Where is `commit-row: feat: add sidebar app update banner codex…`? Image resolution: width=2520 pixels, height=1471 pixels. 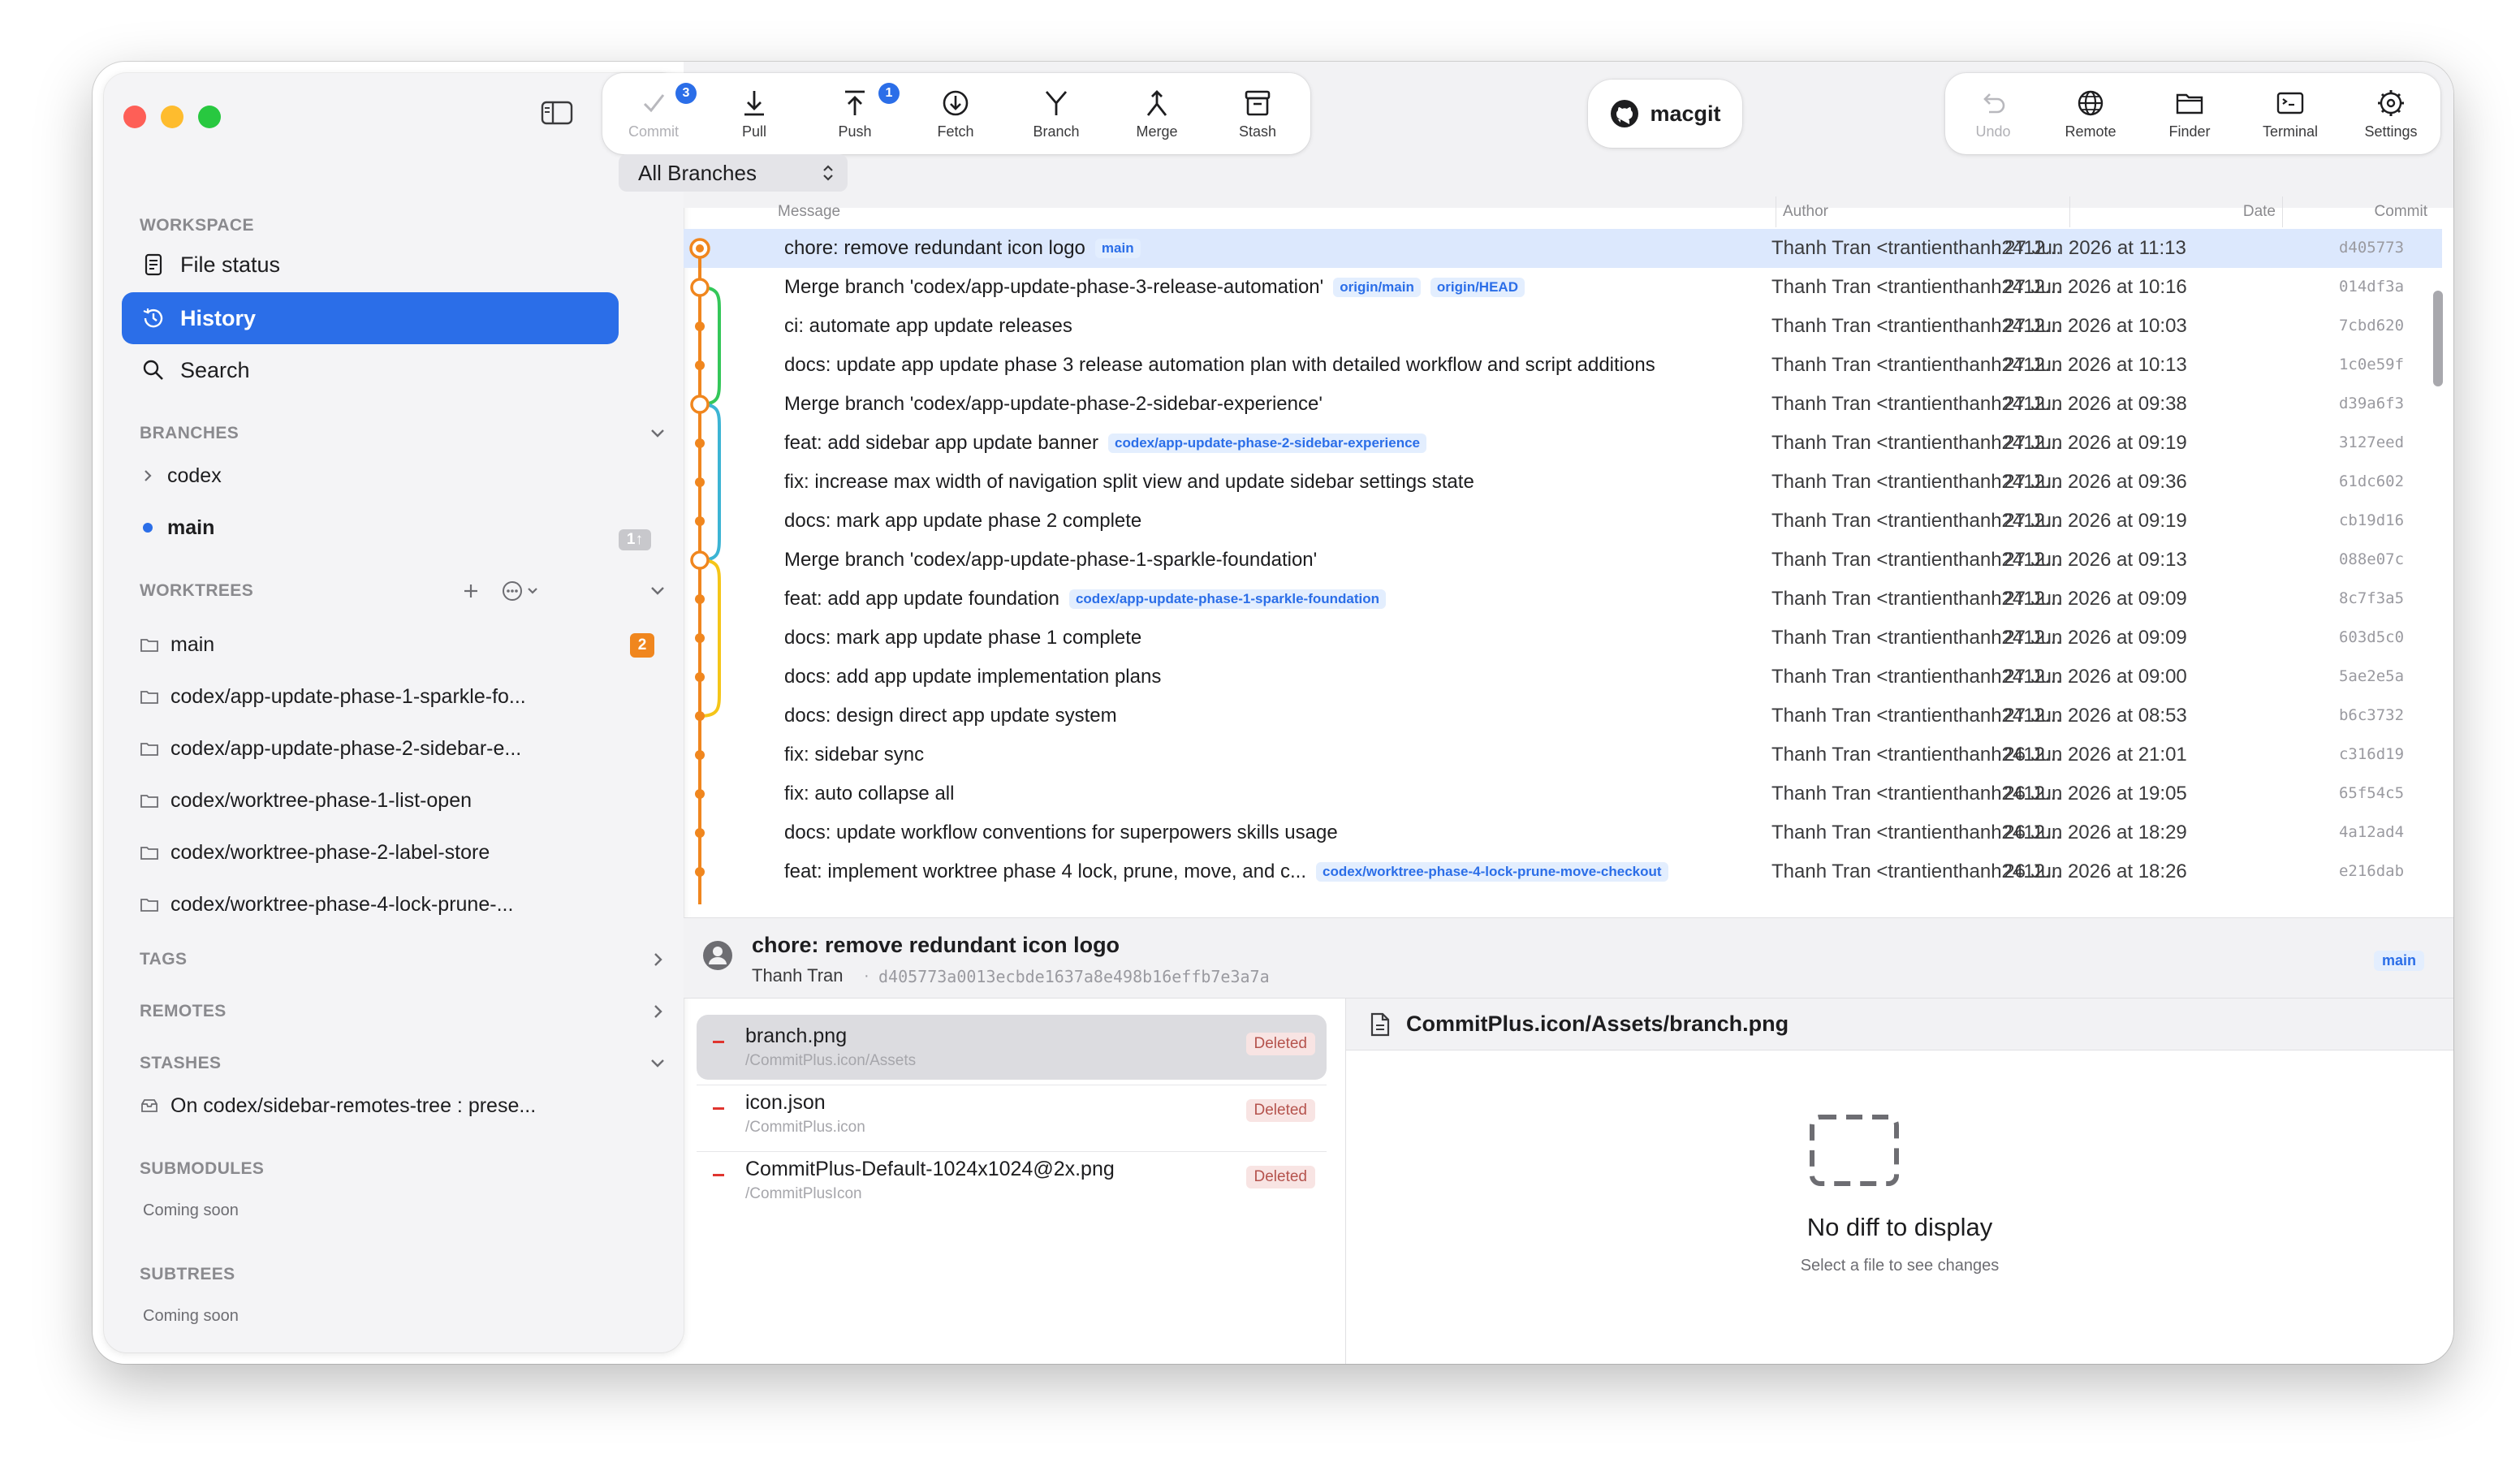 commit-row: feat: add sidebar app update banner codex… is located at coordinates (1563, 443).